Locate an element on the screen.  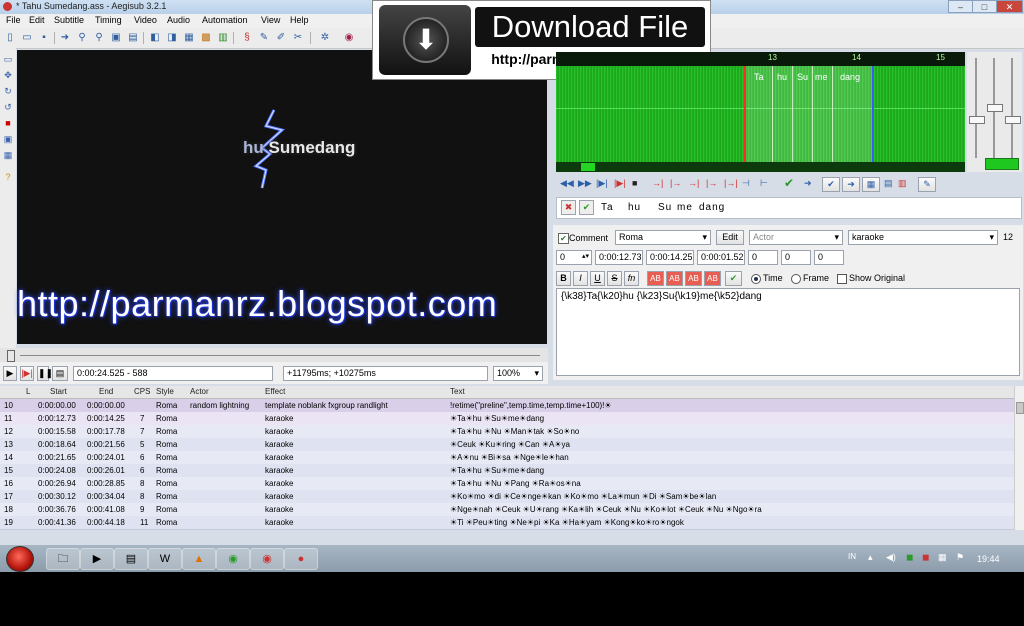
col-header-start: Start is located at coordinates (58, 392).